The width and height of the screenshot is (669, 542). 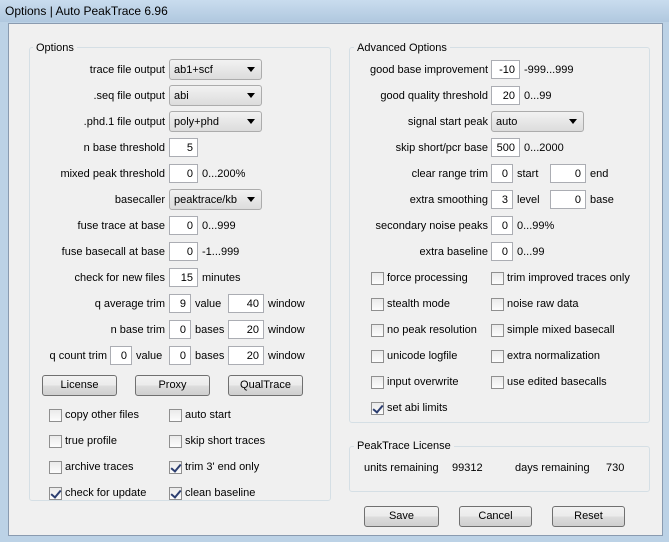 What do you see at coordinates (423, 382) in the screenshot?
I see `input-overwrite-label: input overwrite` at bounding box center [423, 382].